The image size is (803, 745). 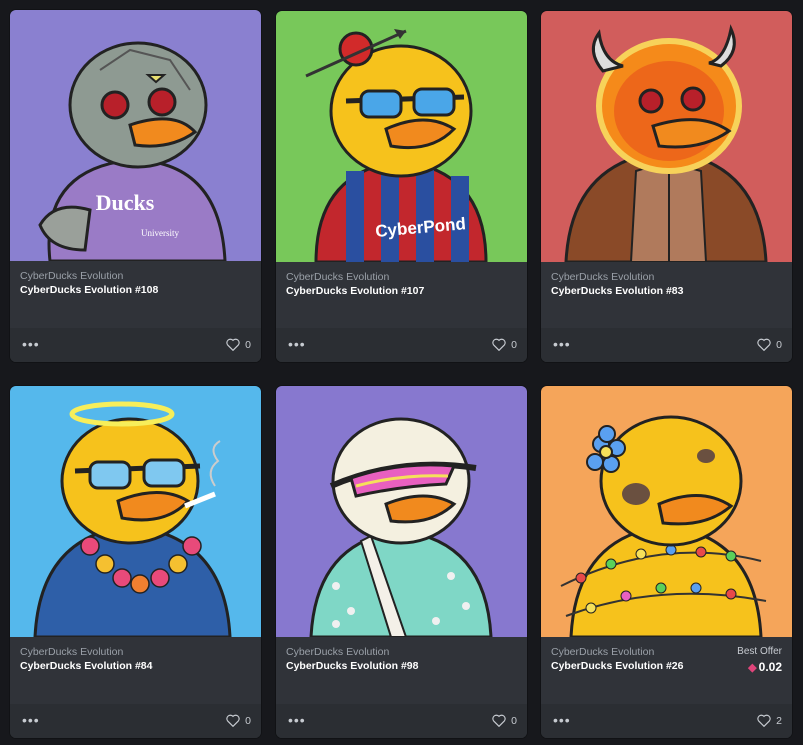 I want to click on nft-image: Ducks University, so click(x=135, y=135).